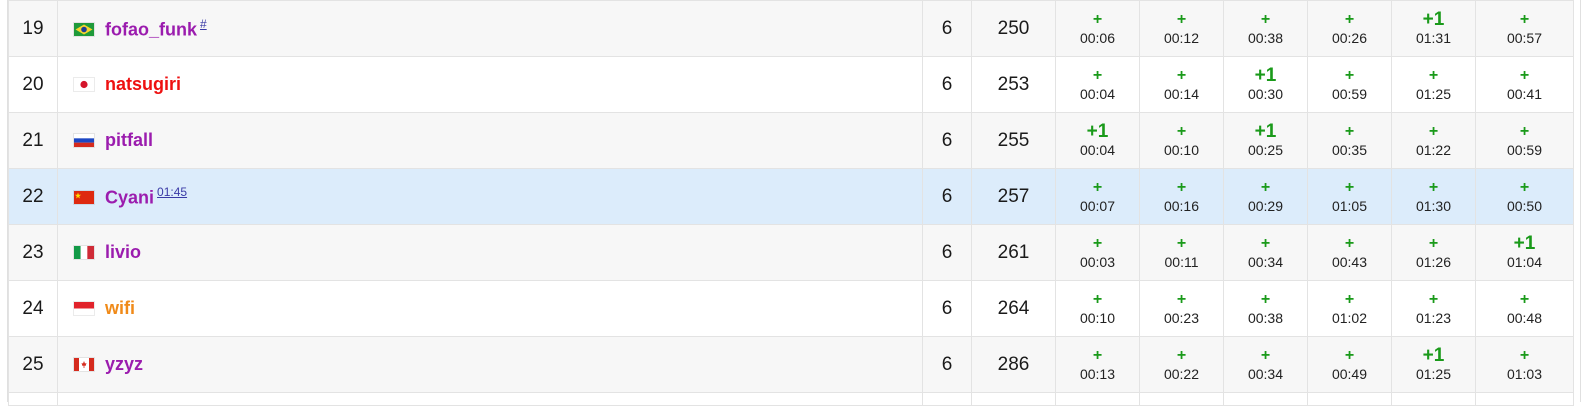 This screenshot has width=1595, height=406. What do you see at coordinates (1524, 84) in the screenshot?
I see `problem-result-cell: +00:41` at bounding box center [1524, 84].